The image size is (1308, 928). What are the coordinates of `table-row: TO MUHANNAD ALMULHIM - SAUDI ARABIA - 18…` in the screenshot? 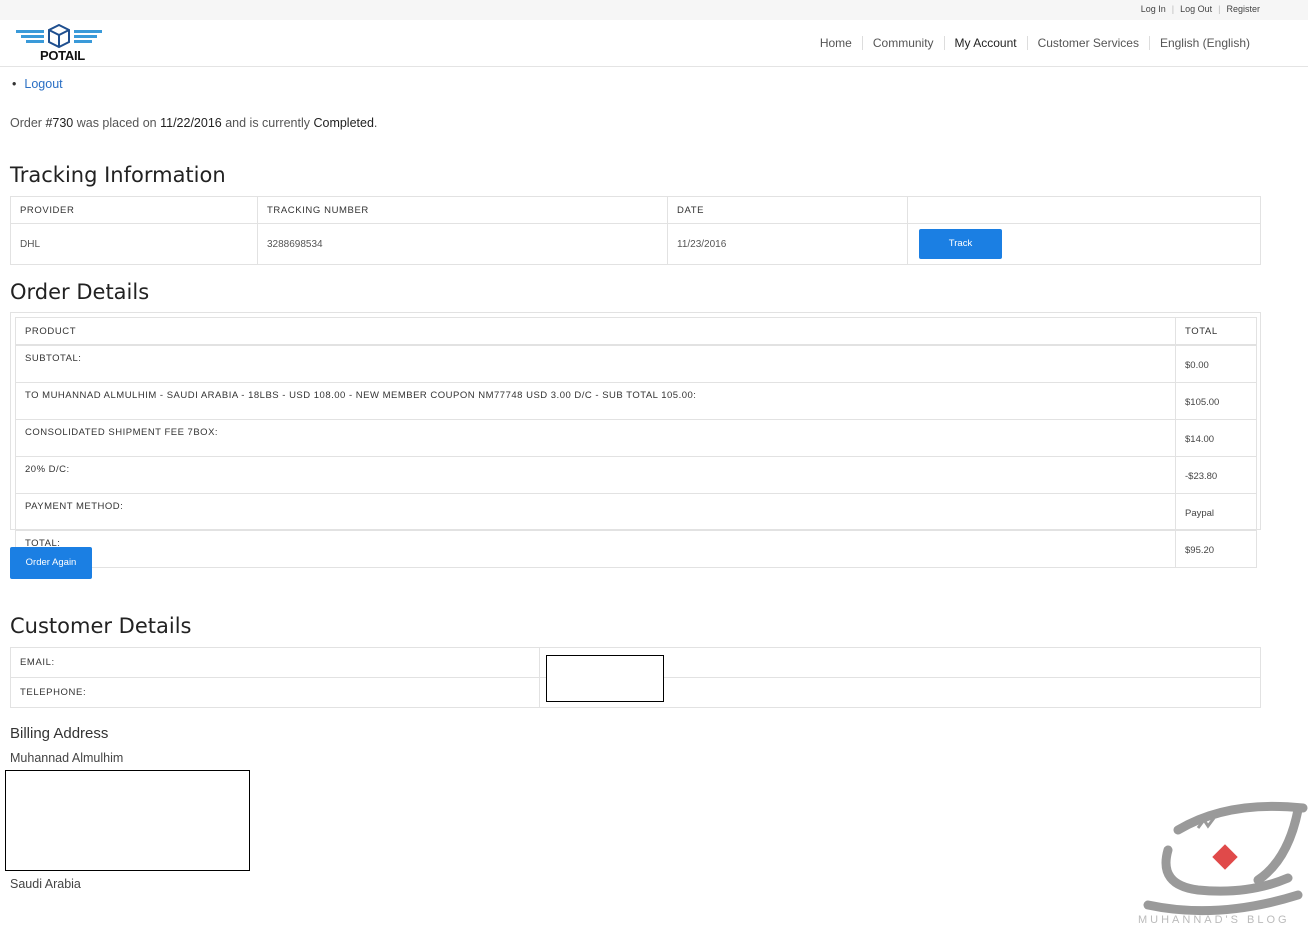 It's located at (636, 401).